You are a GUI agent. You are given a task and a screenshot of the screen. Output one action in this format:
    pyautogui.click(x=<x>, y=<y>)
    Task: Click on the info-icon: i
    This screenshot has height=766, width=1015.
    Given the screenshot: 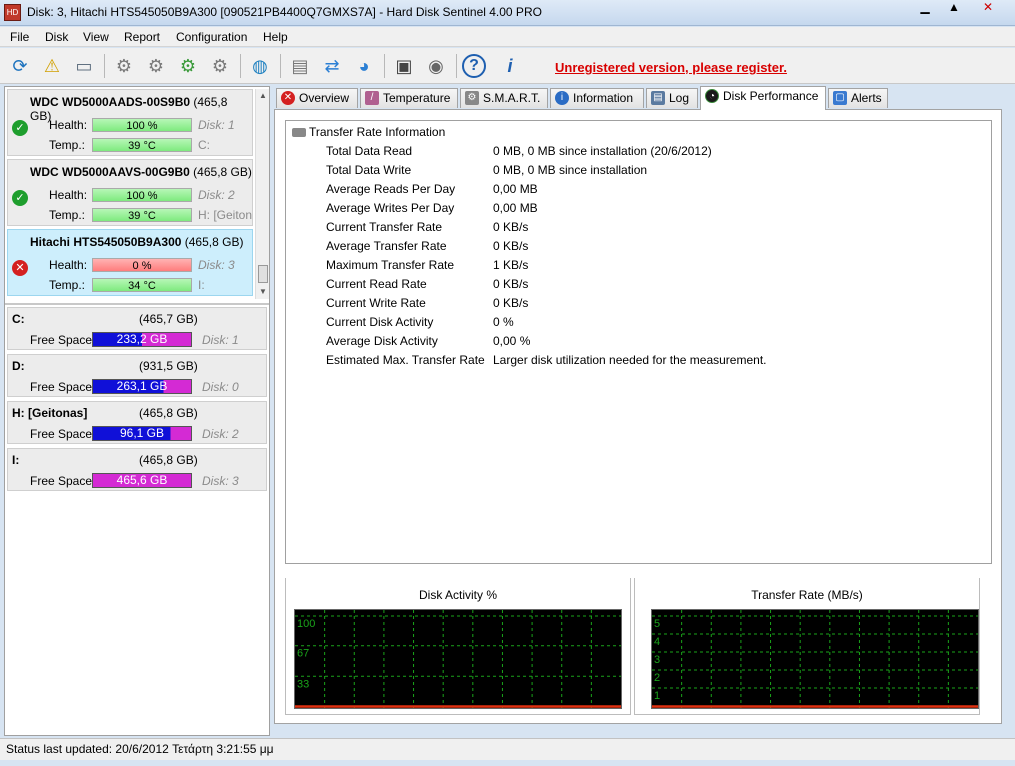 What is the action you would take?
    pyautogui.click(x=510, y=66)
    